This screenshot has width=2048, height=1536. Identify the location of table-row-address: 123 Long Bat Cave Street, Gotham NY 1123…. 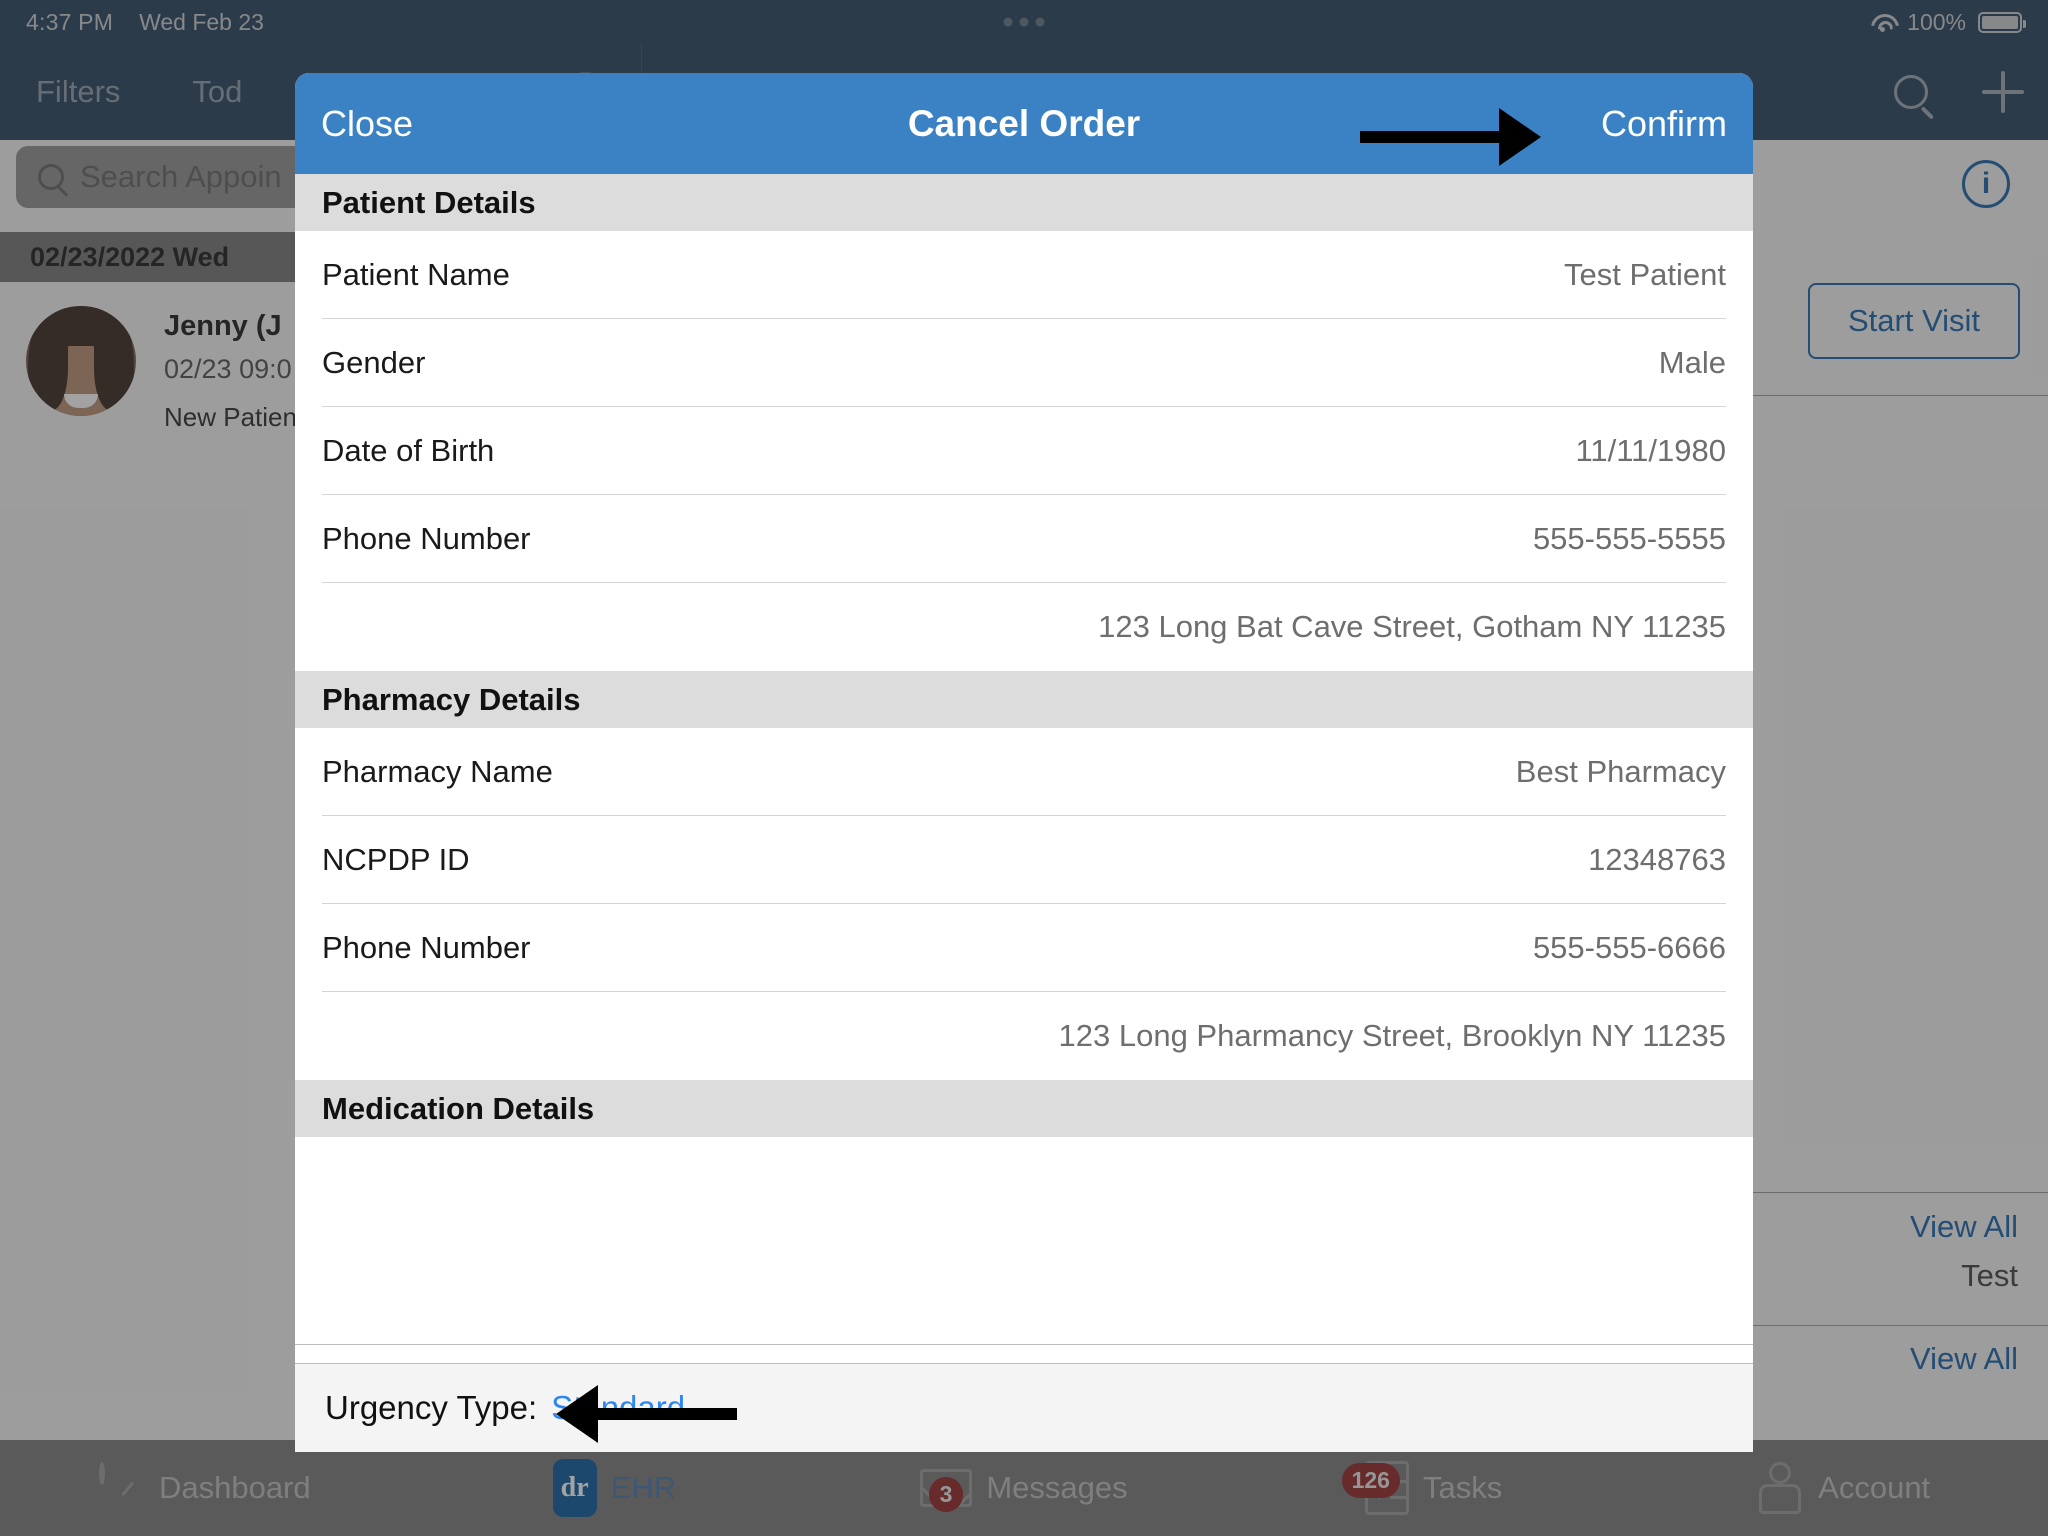
(1024, 627).